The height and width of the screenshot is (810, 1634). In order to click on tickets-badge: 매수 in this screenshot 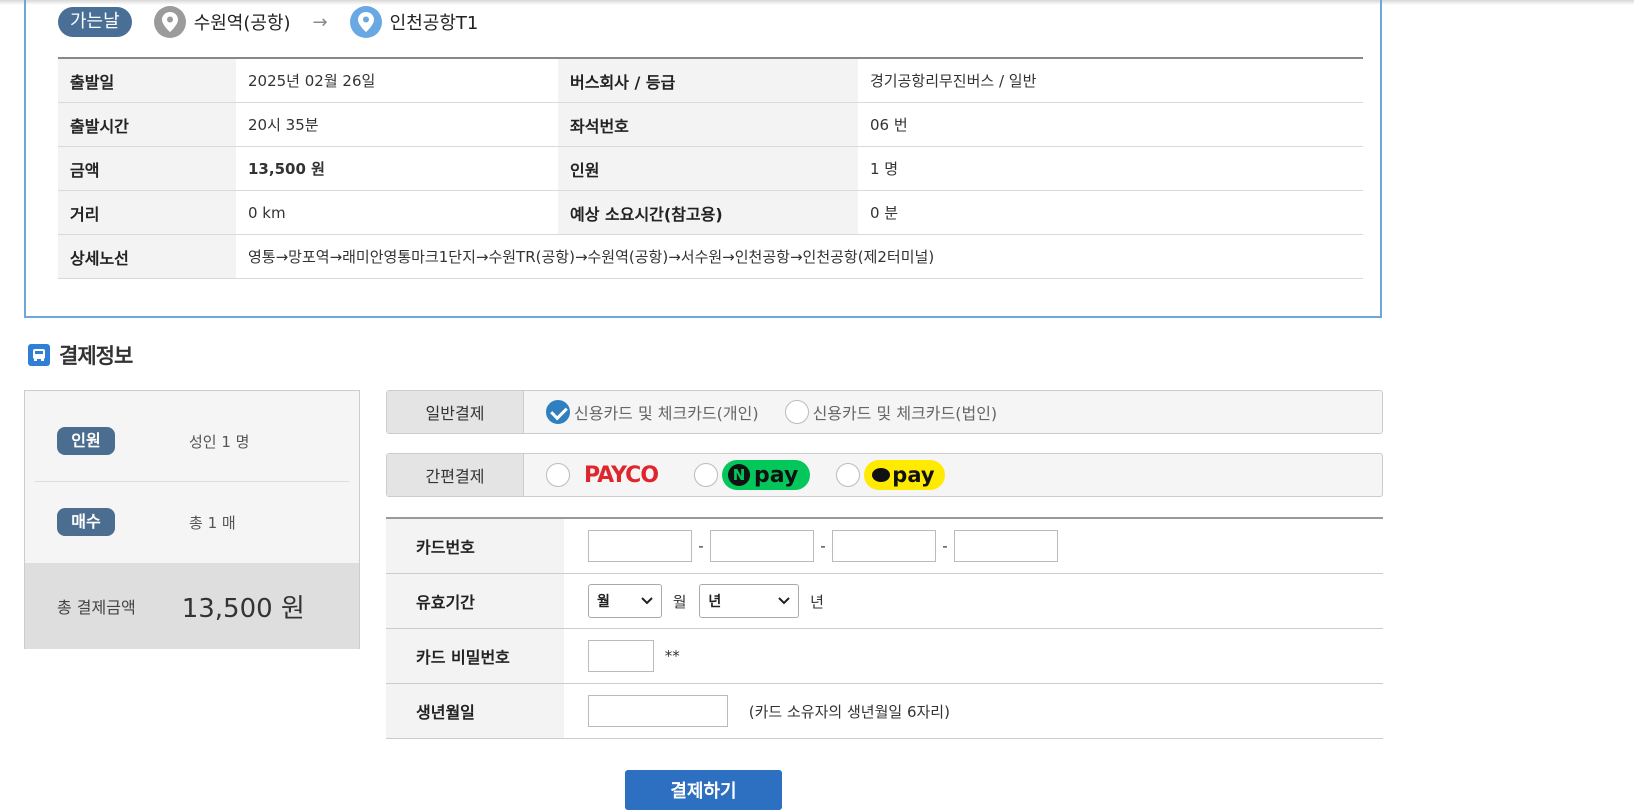, I will do `click(86, 522)`.